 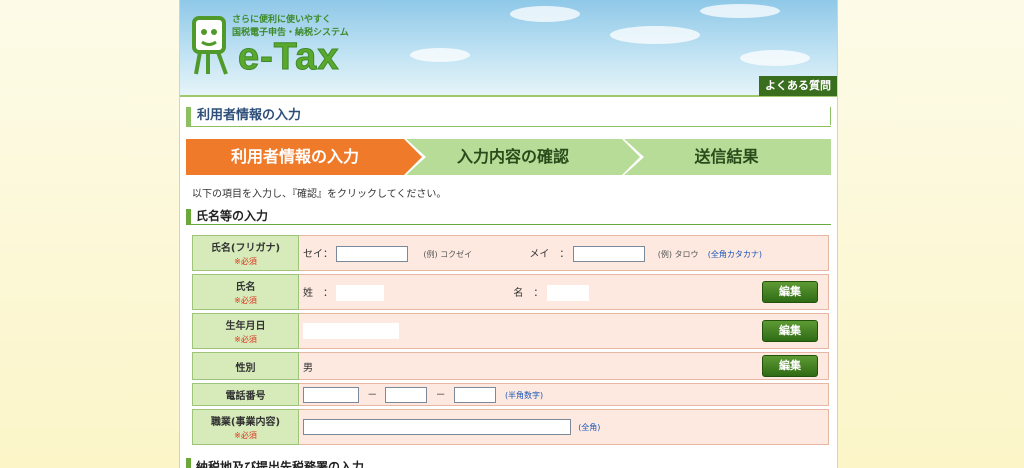 I want to click on etax-mascot-icon, so click(x=210, y=45).